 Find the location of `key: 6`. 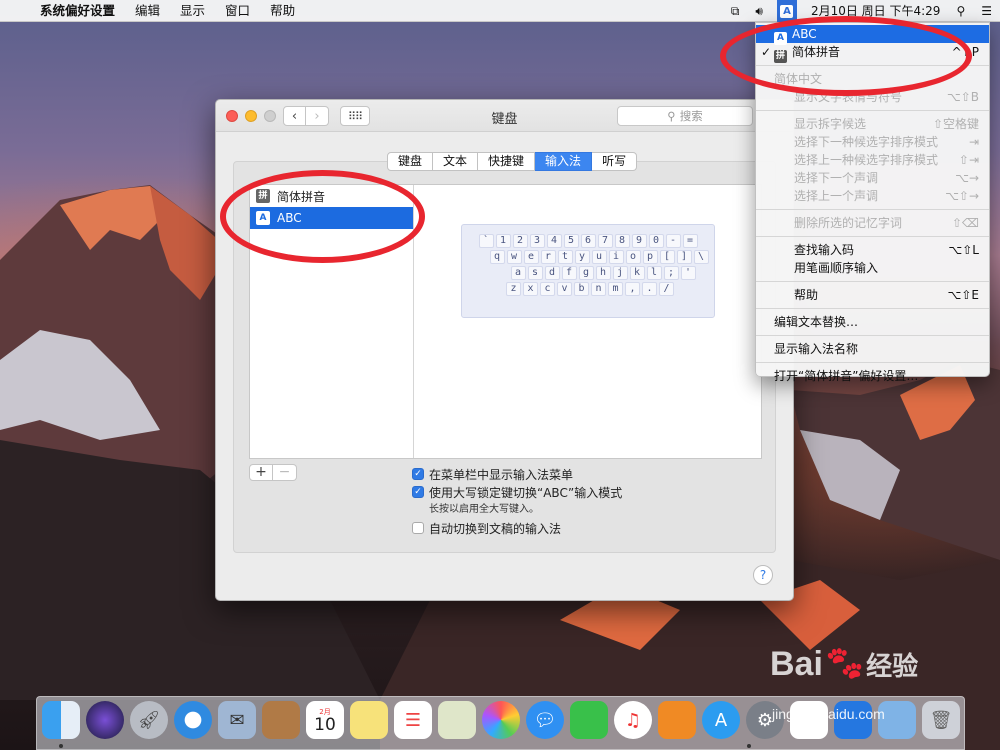

key: 6 is located at coordinates (588, 241).